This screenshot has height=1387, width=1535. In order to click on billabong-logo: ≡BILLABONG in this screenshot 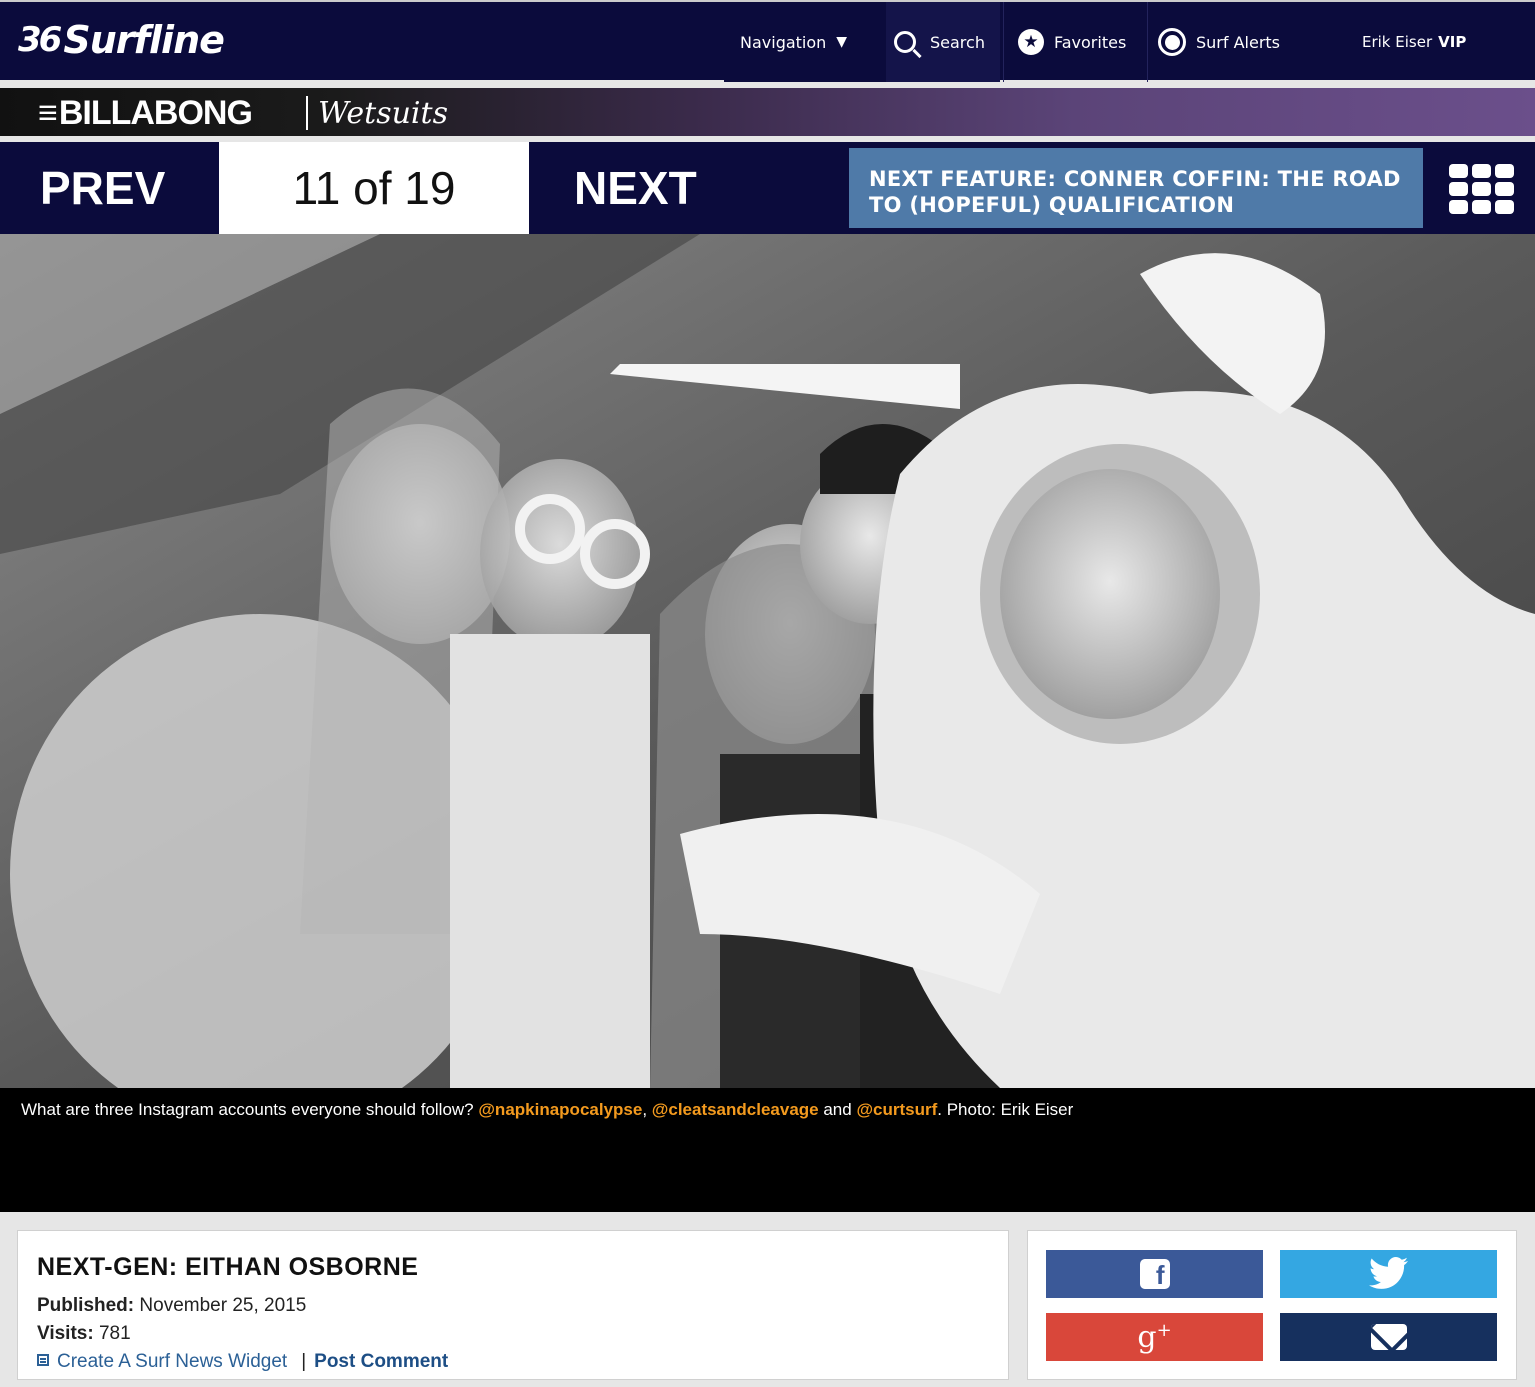, I will do `click(145, 113)`.